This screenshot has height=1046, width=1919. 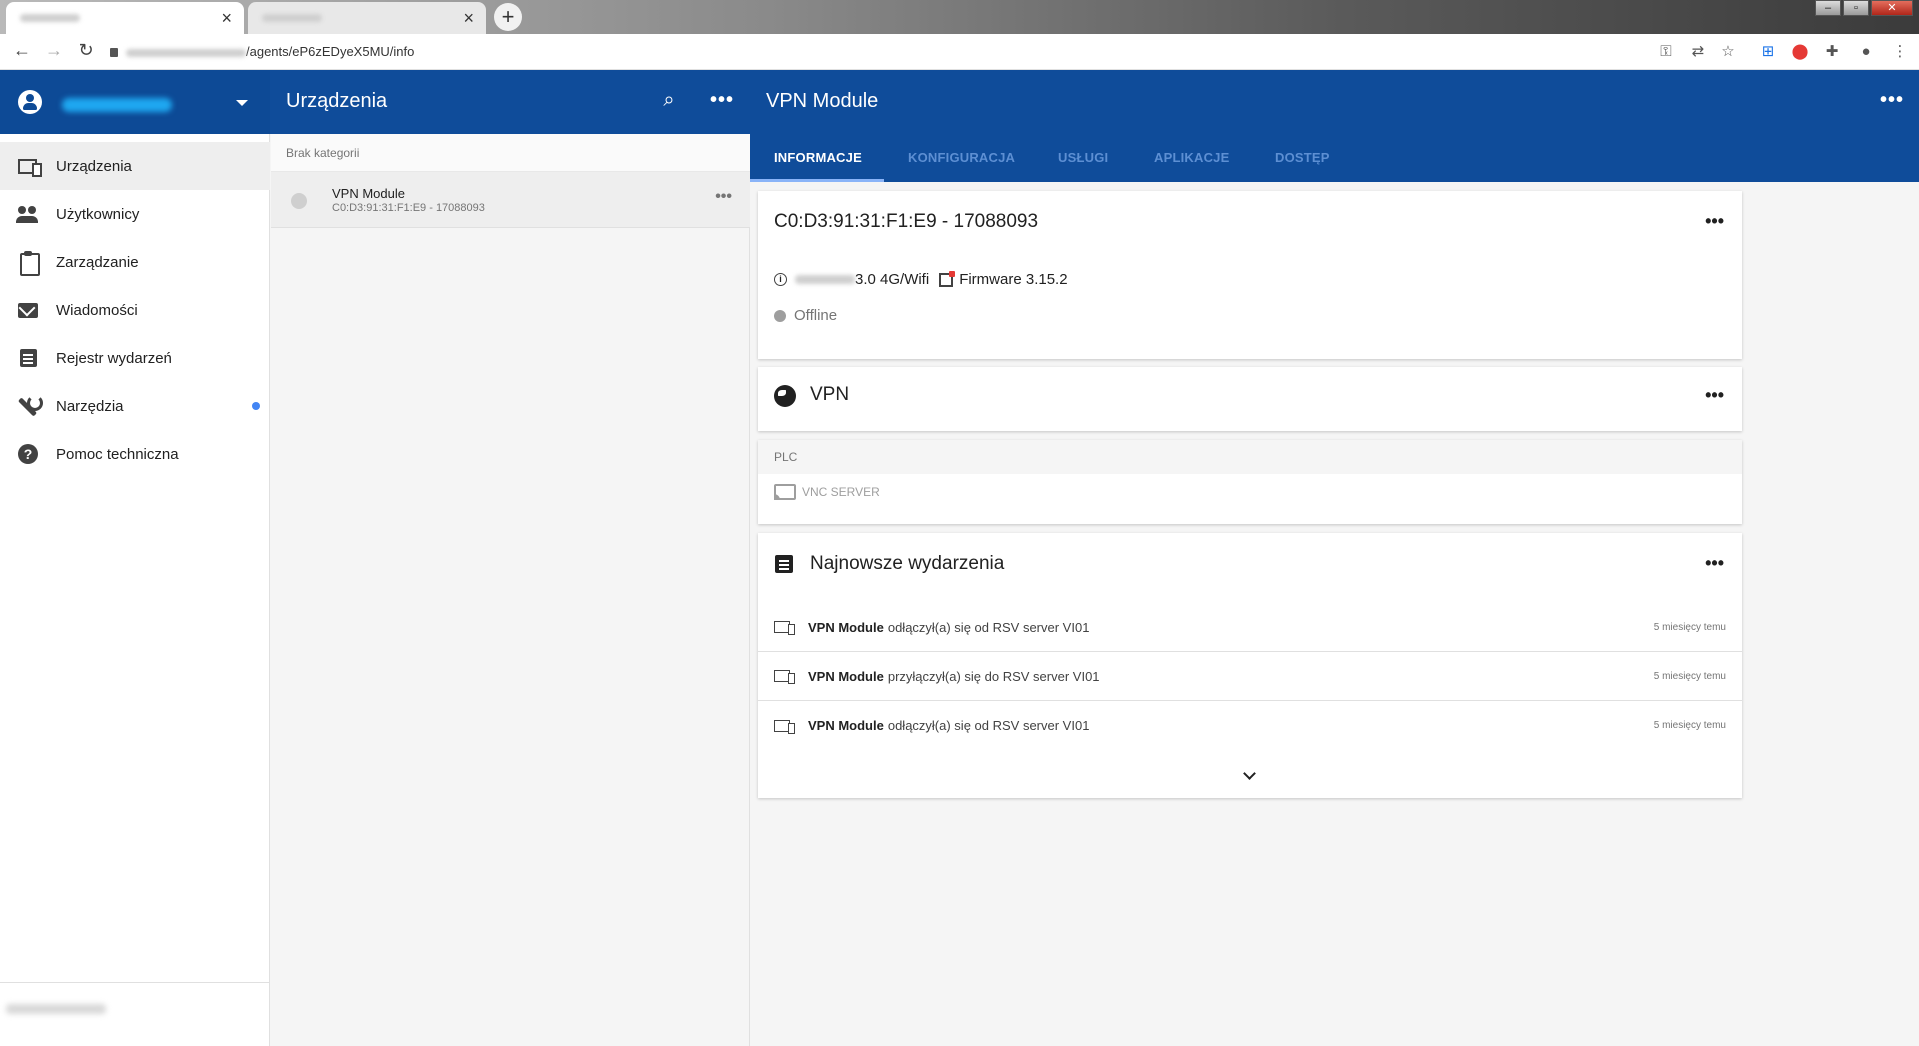 What do you see at coordinates (1250, 399) in the screenshot?
I see `vpn-card: VPN •••` at bounding box center [1250, 399].